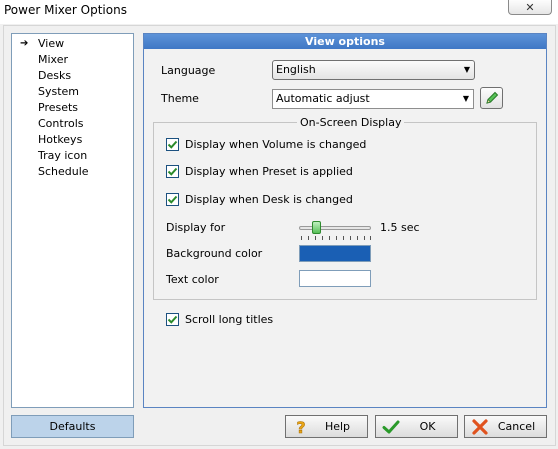 The height and width of the screenshot is (449, 558). I want to click on ok-button: OK, so click(416, 426).